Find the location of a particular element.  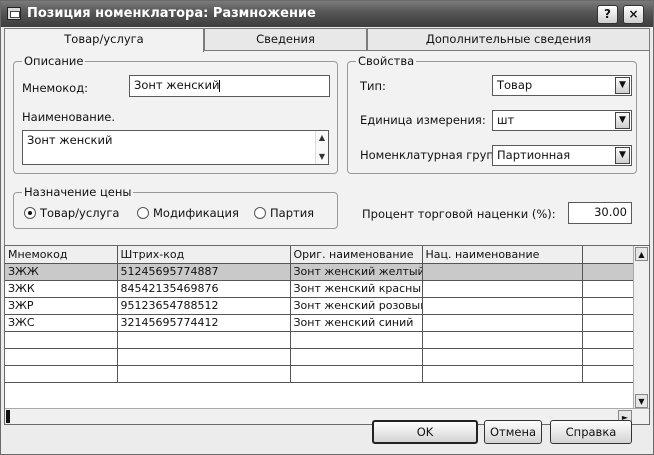

scroll-thumb is located at coordinates (8, 416).